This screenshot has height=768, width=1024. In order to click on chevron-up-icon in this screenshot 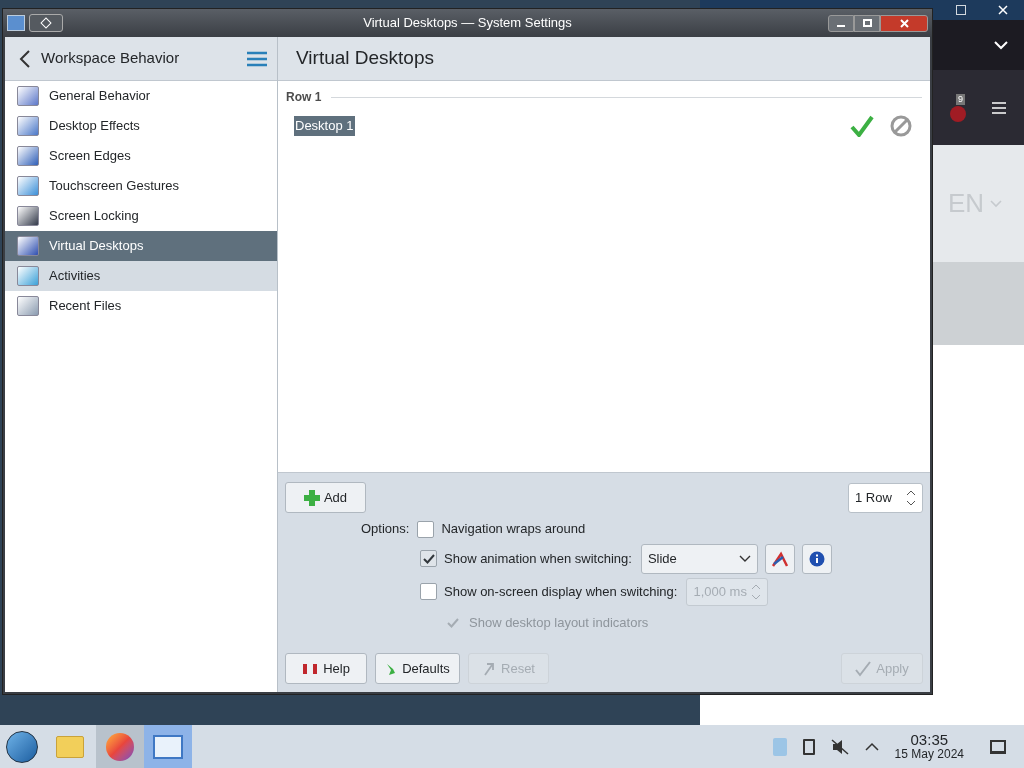, I will do `click(871, 746)`.